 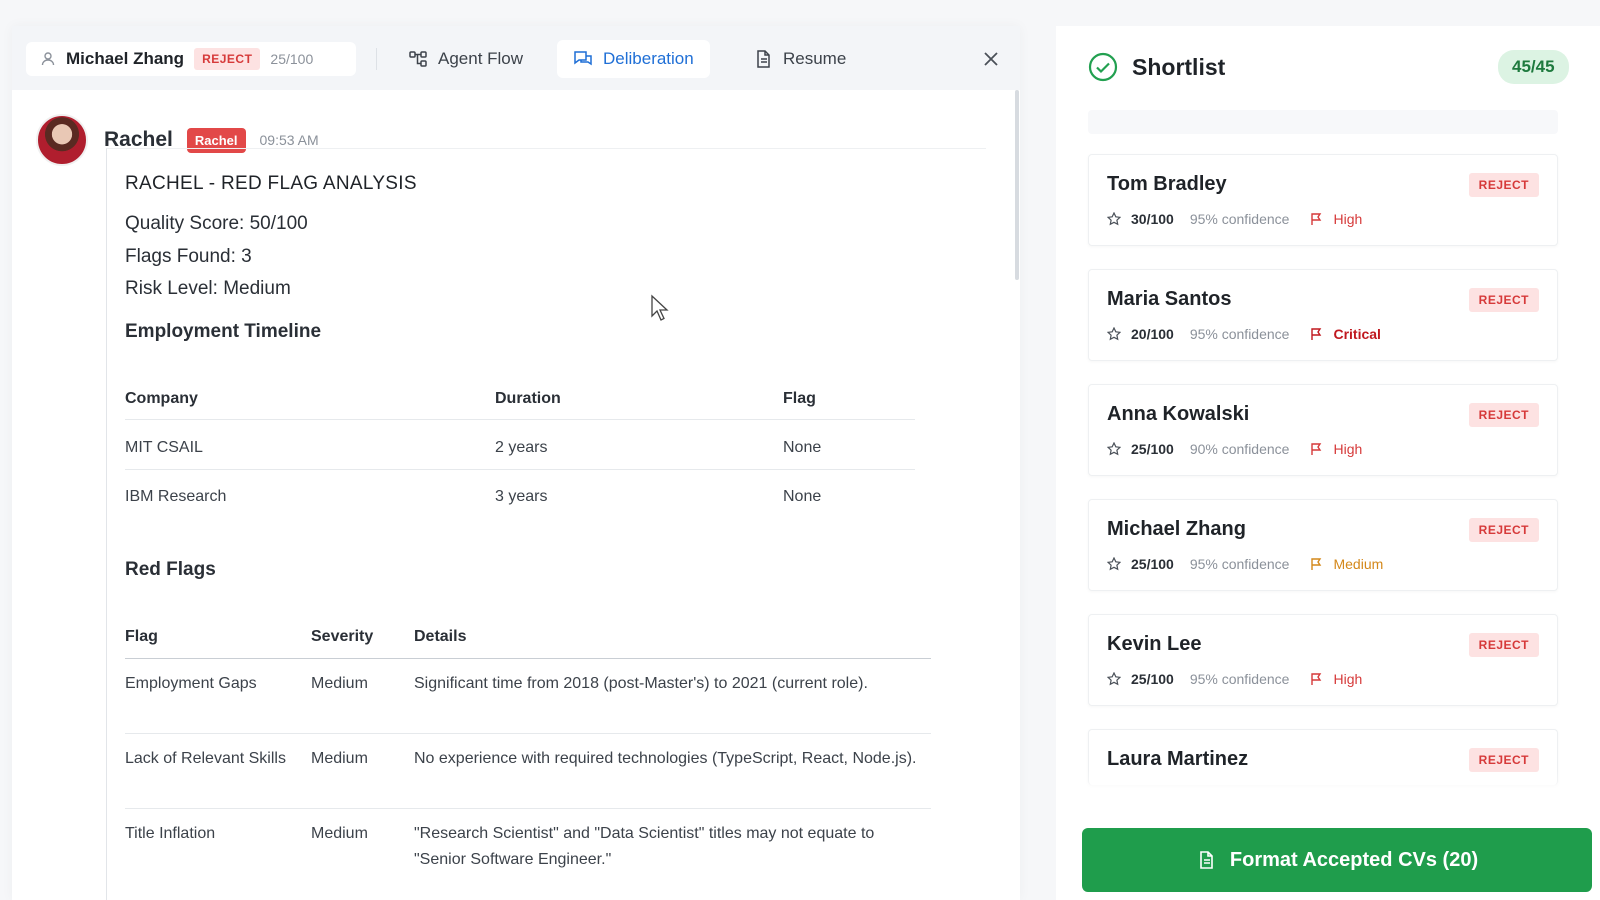 What do you see at coordinates (1239, 449) in the screenshot?
I see `card-confidence: 90% confidence` at bounding box center [1239, 449].